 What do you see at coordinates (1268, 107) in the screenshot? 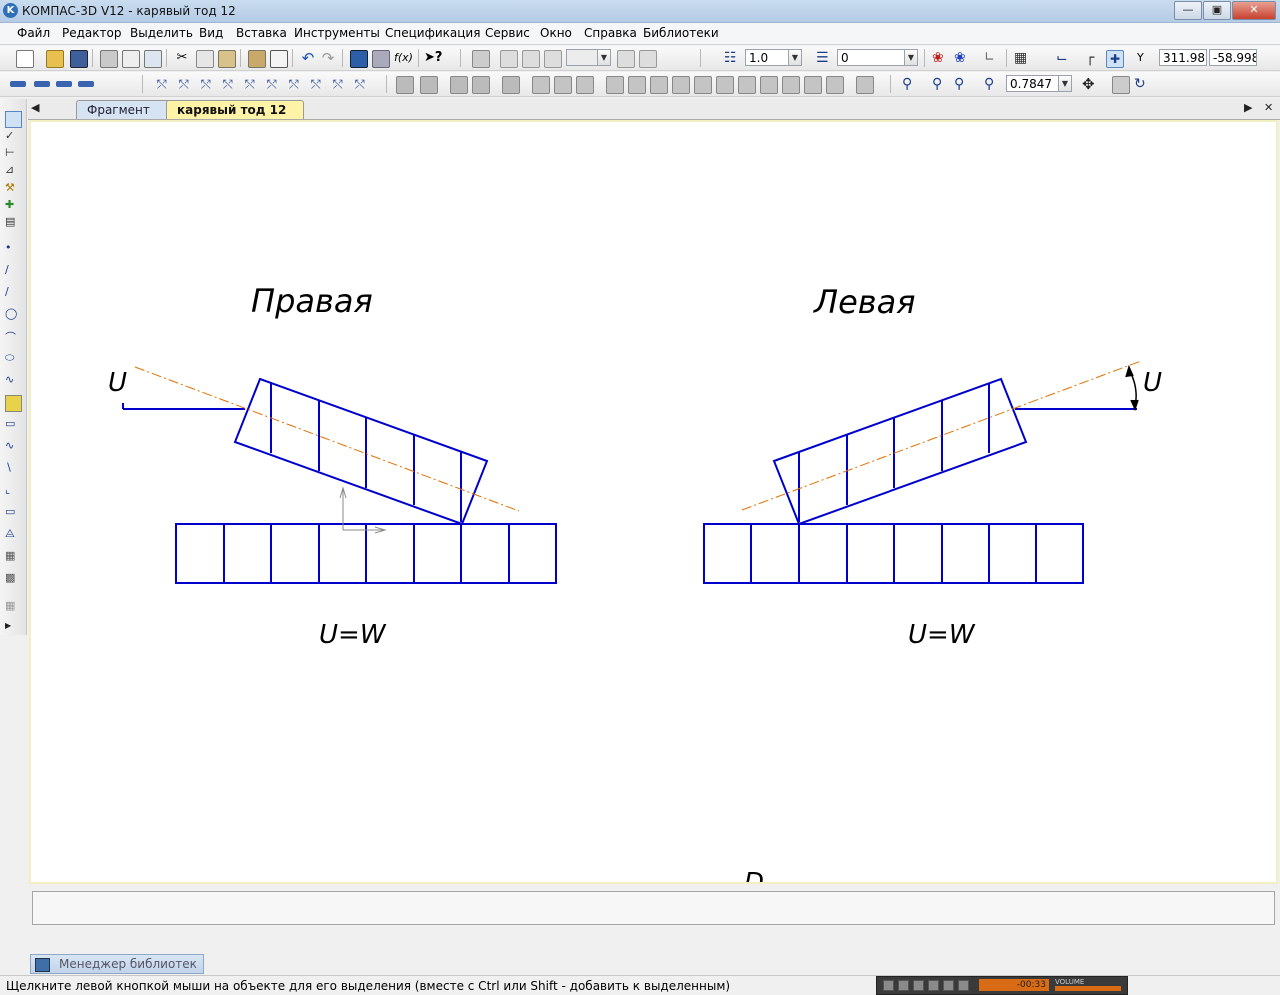
I see `tab-close-icon: ✕` at bounding box center [1268, 107].